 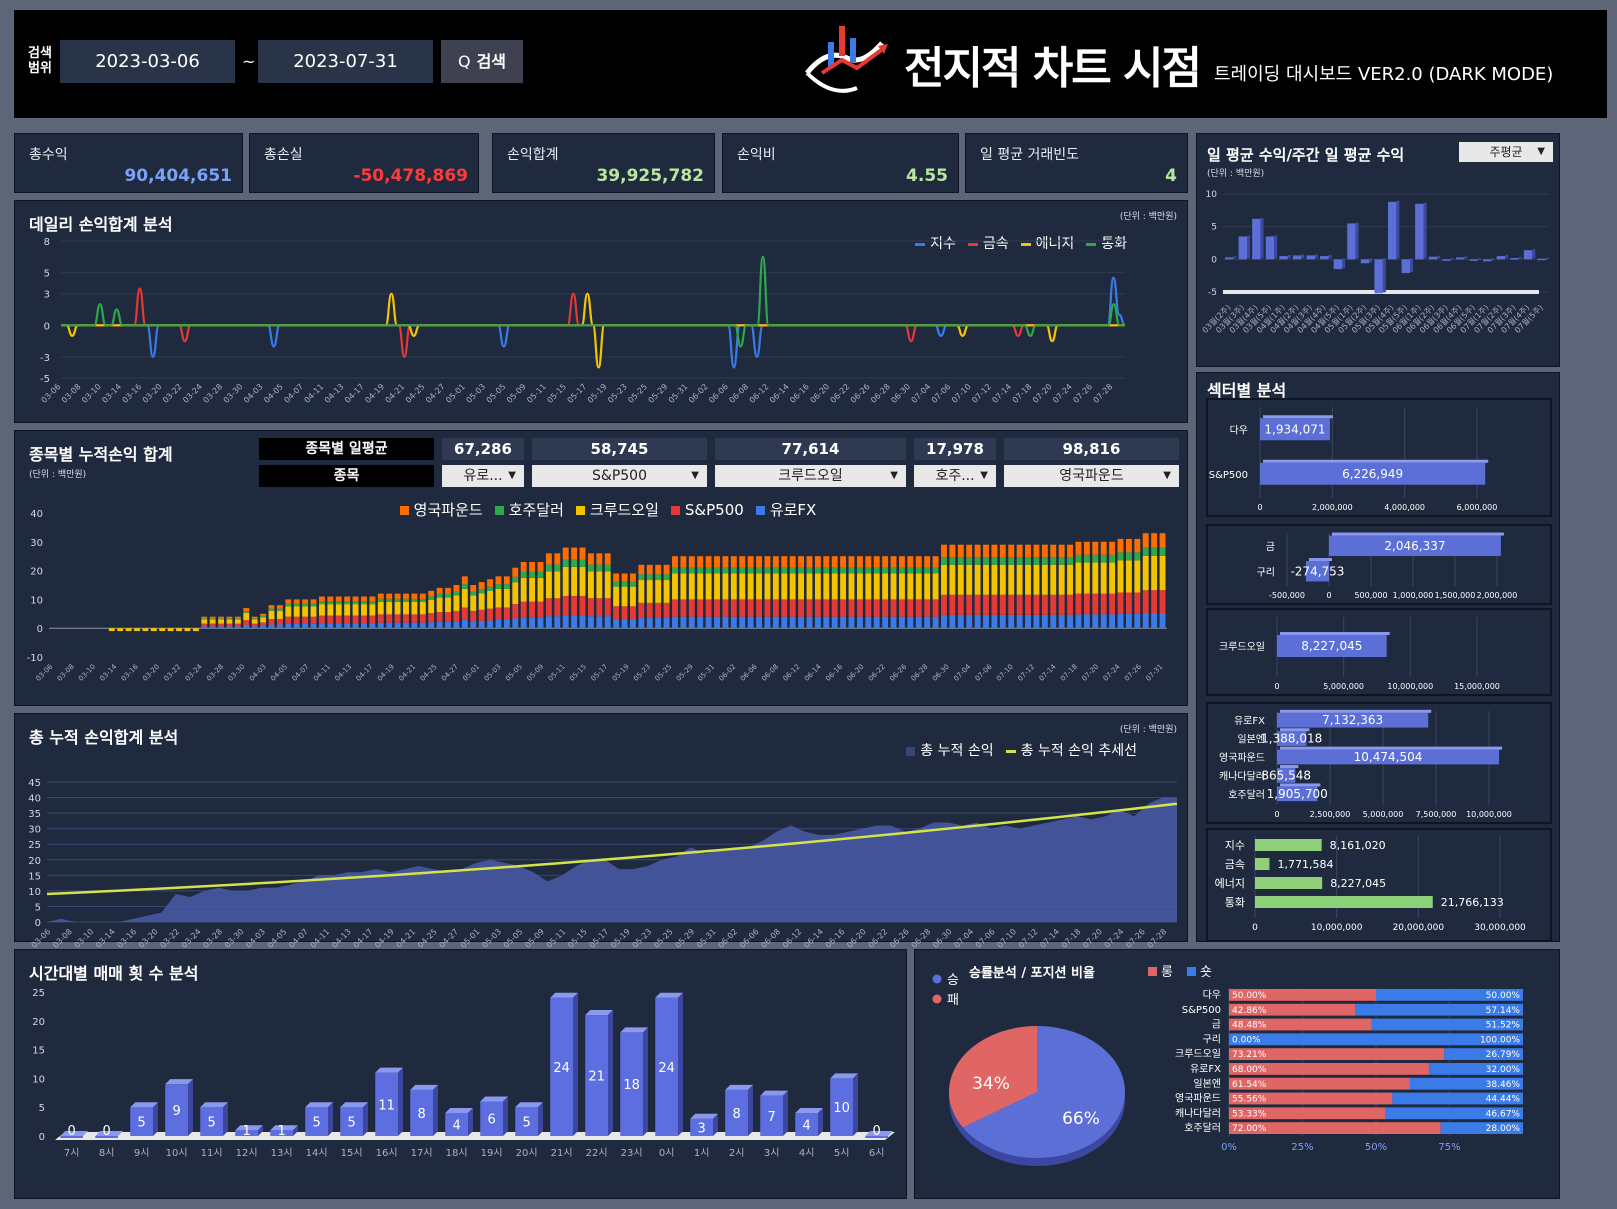 I want to click on x-tick-label: 05-01, so click(x=455, y=393).